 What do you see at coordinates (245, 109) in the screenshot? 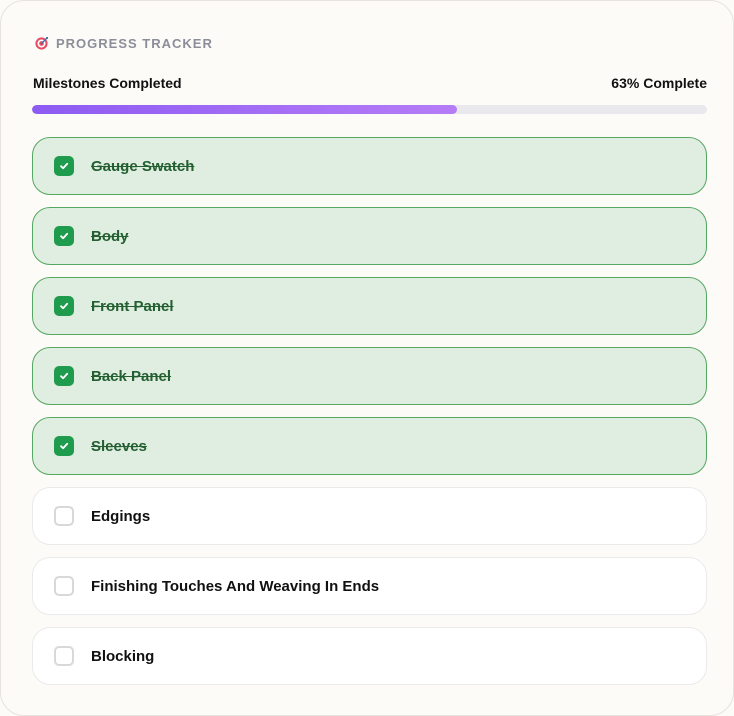
I see `progress-bar-fill` at bounding box center [245, 109].